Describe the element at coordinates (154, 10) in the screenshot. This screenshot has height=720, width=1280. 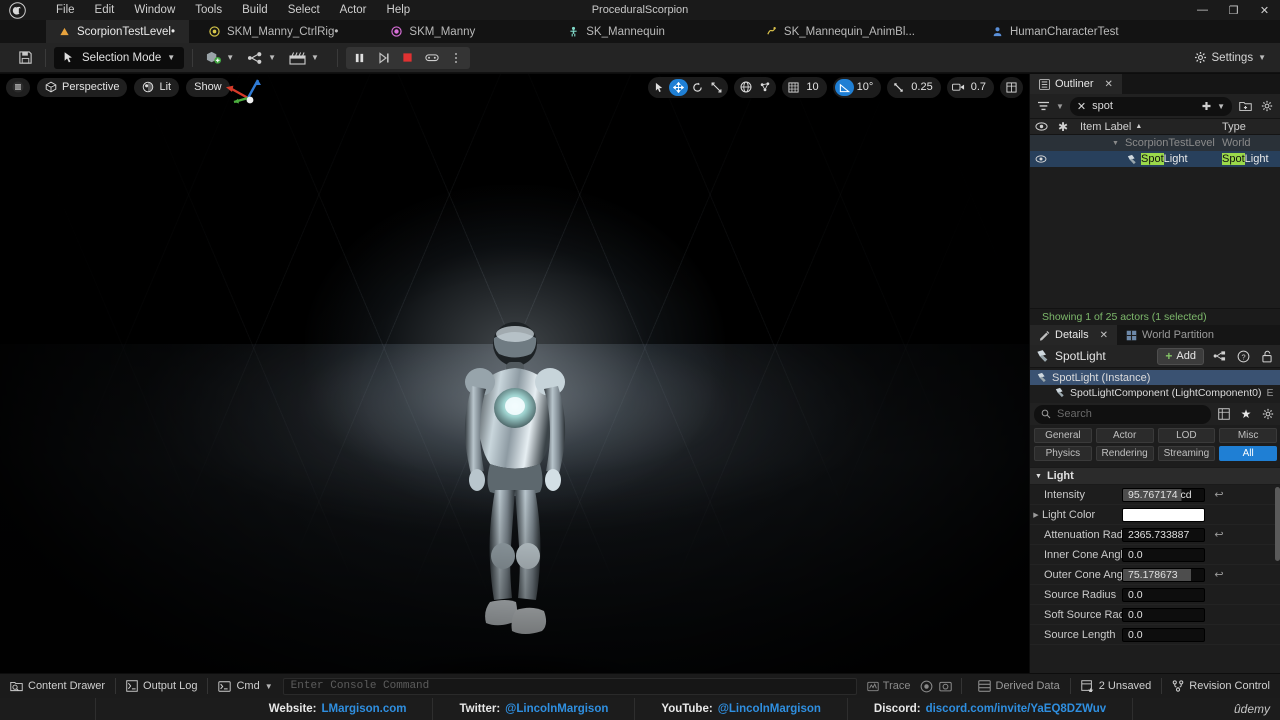
I see `menu-window: Window` at that location.